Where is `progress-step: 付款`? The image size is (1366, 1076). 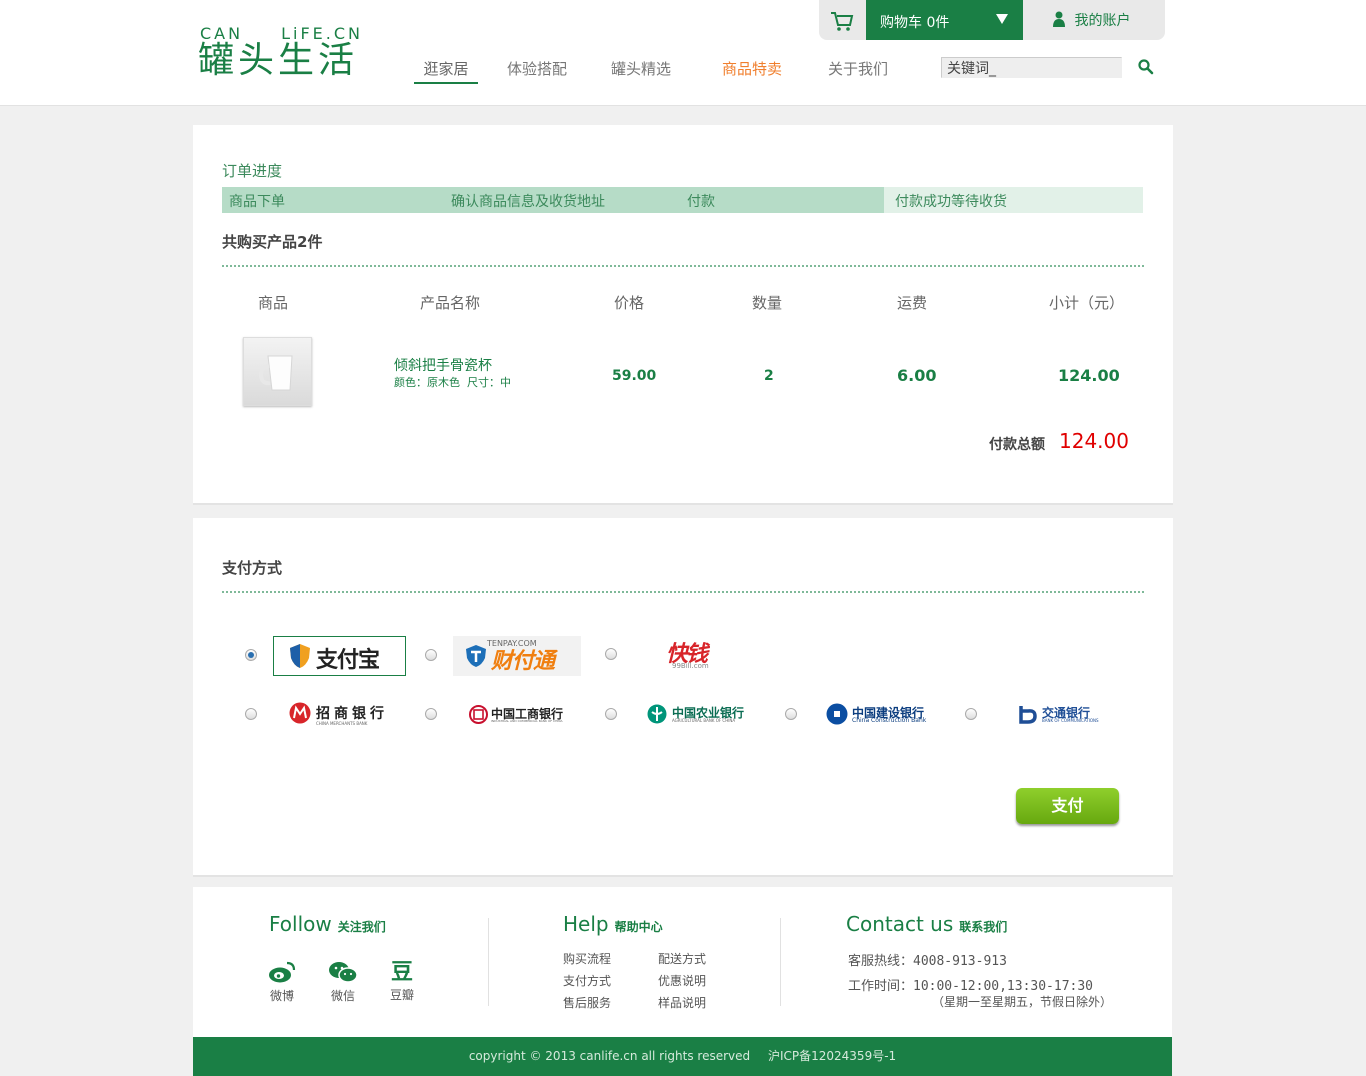 progress-step: 付款 is located at coordinates (701, 202).